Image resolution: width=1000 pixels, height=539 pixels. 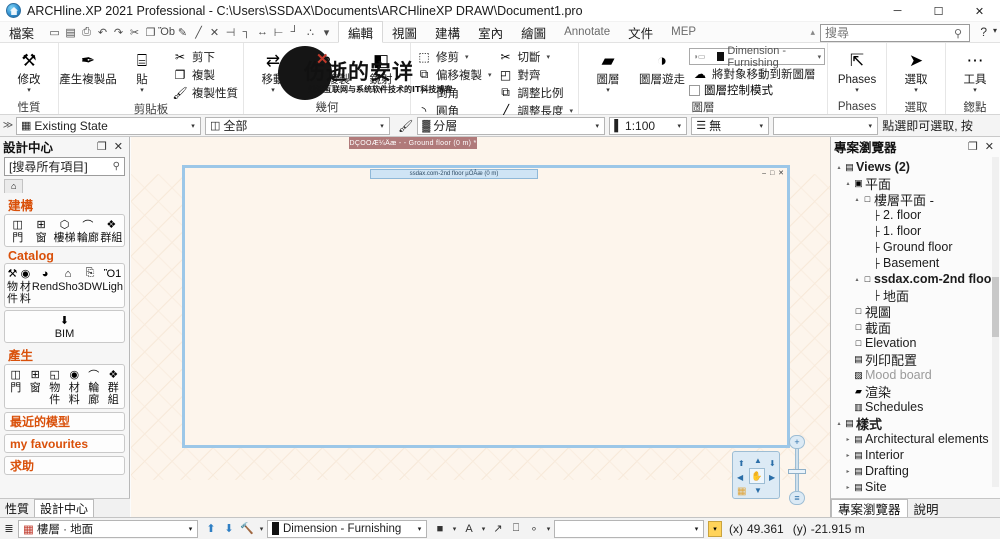 I want to click on help-dropdown-icon: ▾, so click(x=995, y=30).